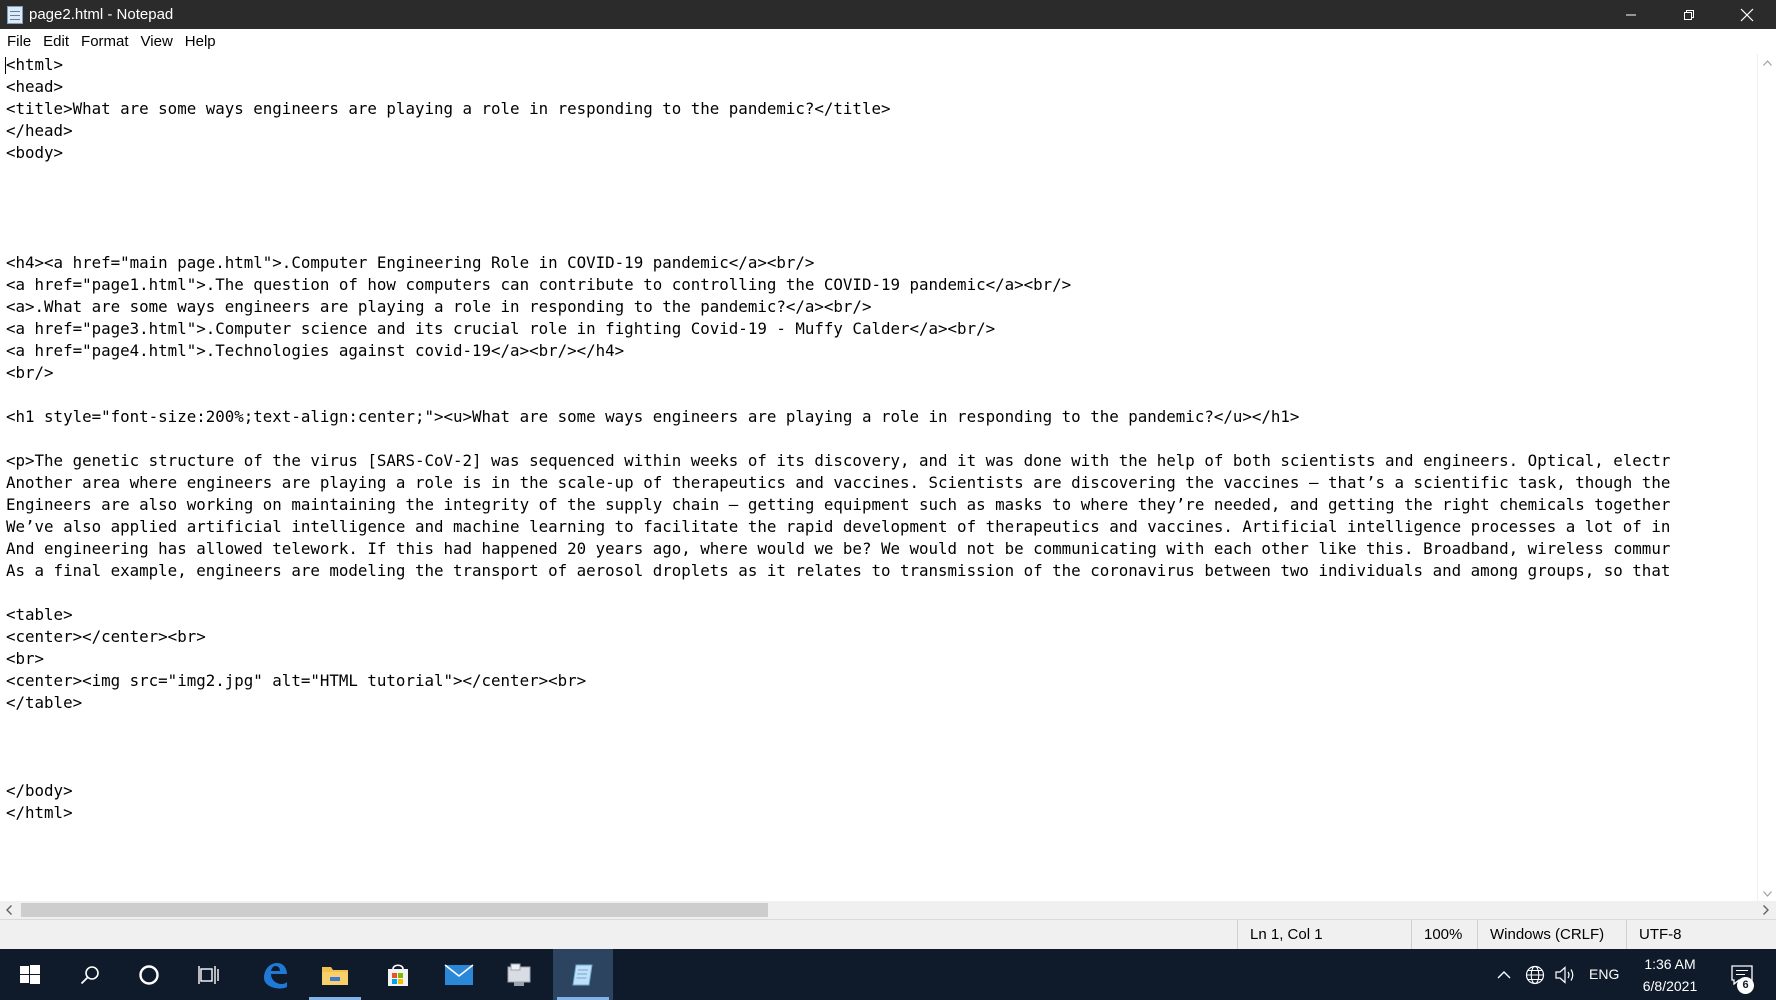 The image size is (1776, 1000). Describe the element at coordinates (838, 813) in the screenshot. I see `editor-line: </html>` at that location.